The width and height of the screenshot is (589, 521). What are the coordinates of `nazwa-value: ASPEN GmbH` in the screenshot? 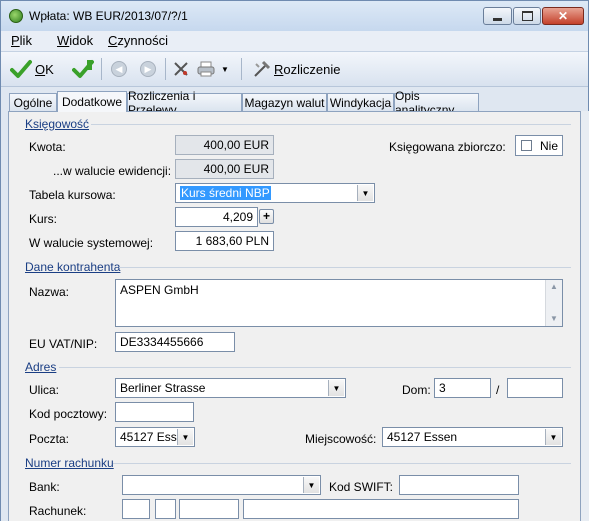 It's located at (159, 290).